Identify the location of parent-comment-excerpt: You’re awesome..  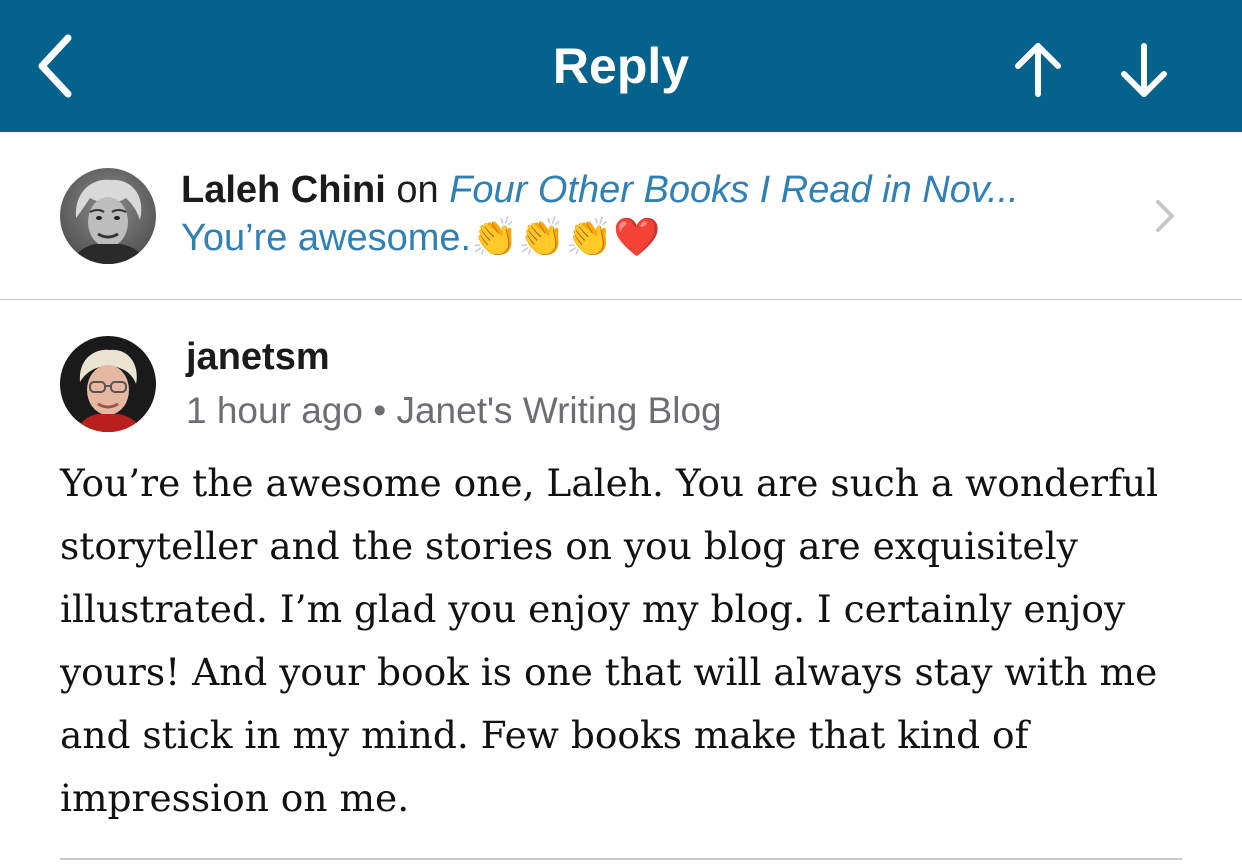
(326, 238).